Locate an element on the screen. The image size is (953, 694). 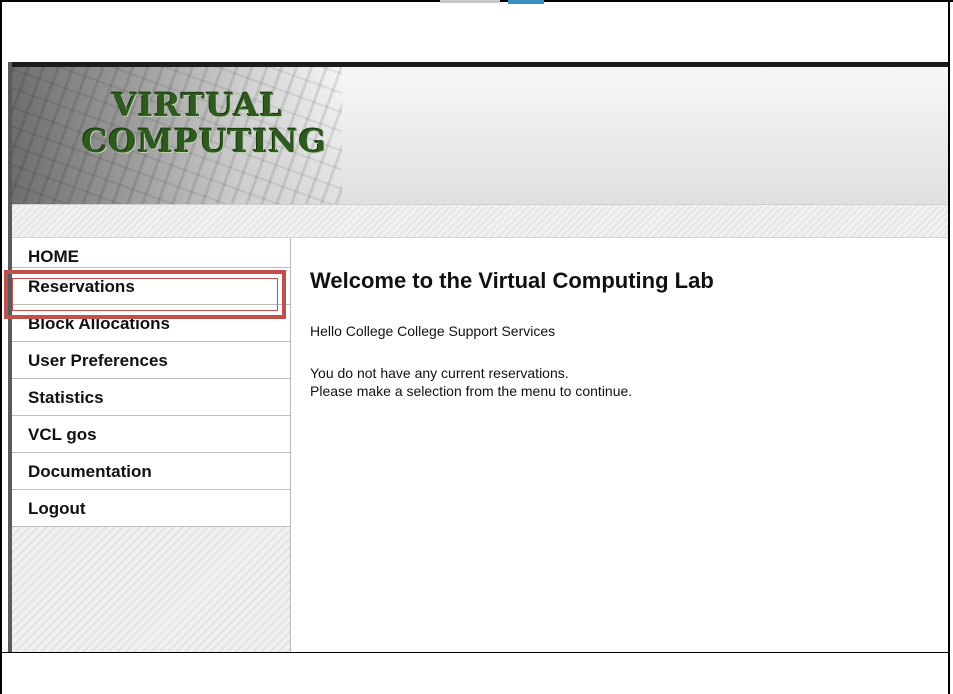
frame-right-line is located at coordinates (949, 347).